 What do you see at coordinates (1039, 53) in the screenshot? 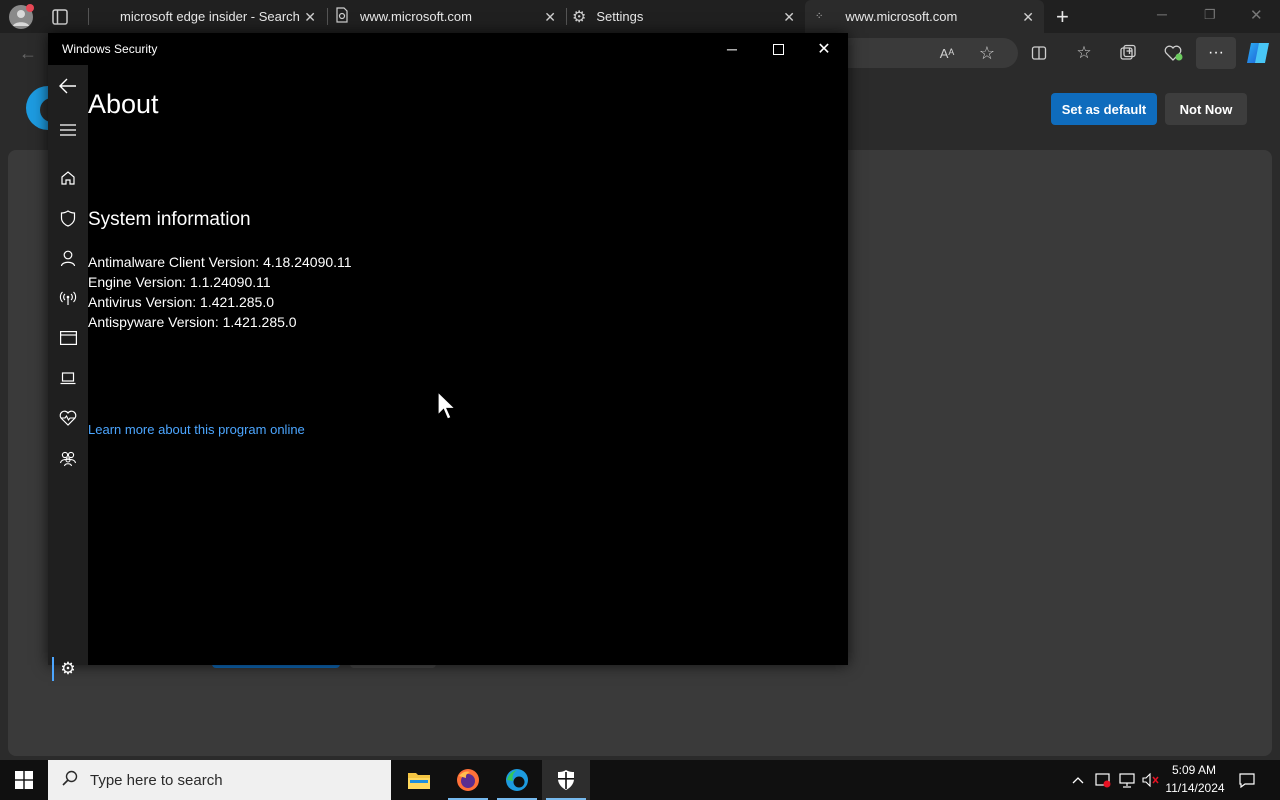
I see `split-screen-icon` at bounding box center [1039, 53].